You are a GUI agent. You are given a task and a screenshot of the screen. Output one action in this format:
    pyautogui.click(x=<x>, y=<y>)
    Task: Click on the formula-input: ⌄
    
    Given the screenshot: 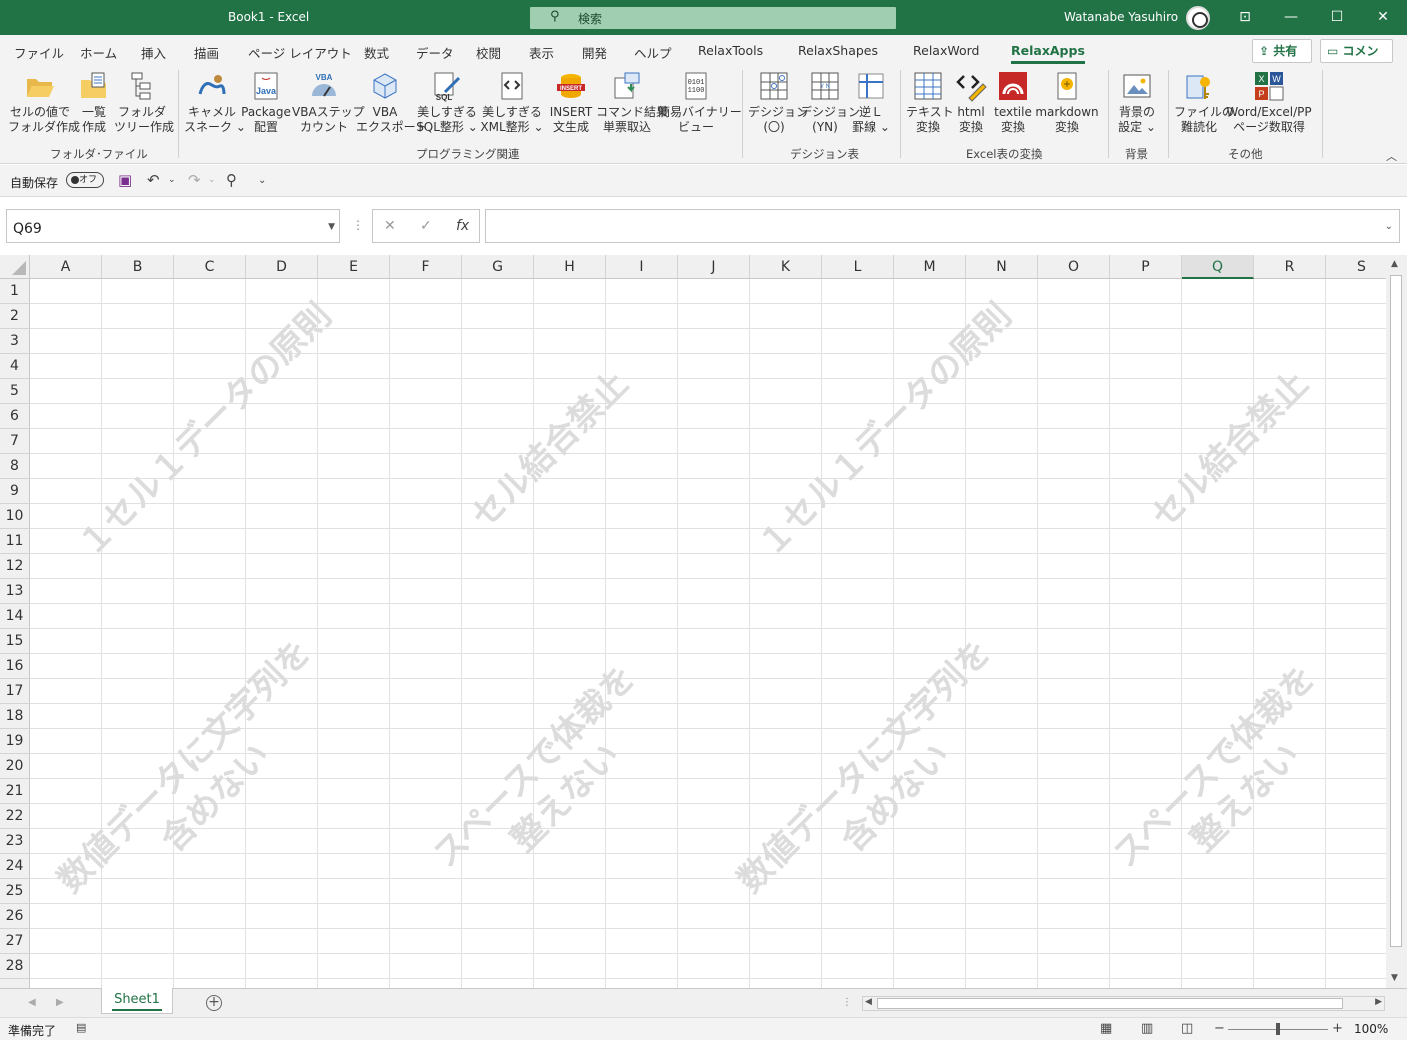 What is the action you would take?
    pyautogui.click(x=942, y=226)
    